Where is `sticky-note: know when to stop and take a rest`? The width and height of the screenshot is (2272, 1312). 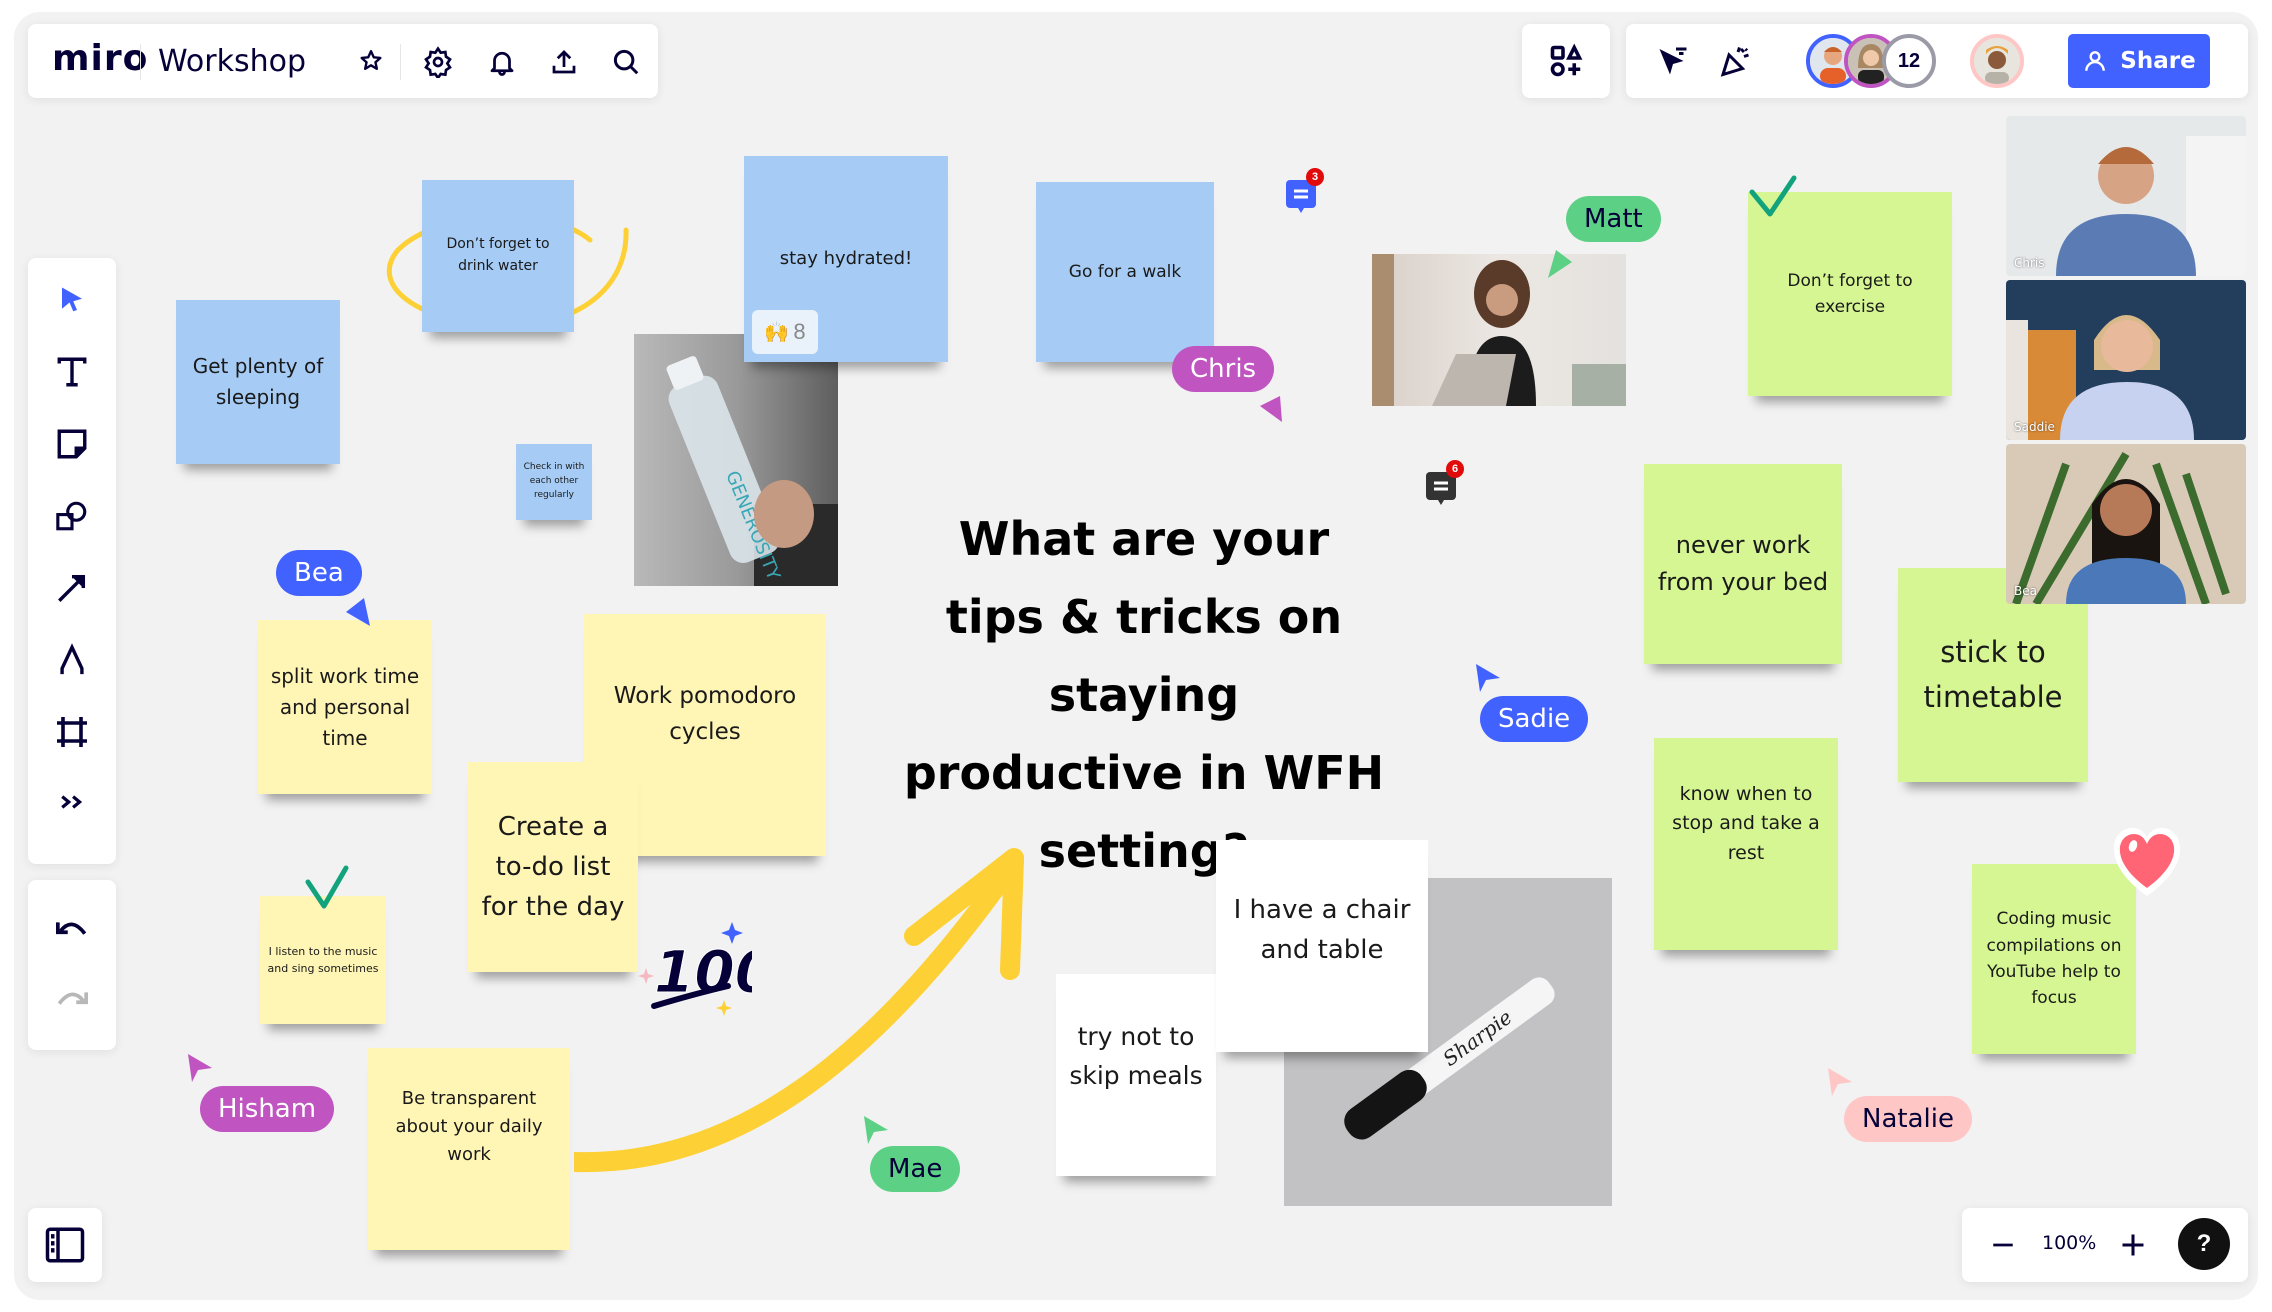 sticky-note: know when to stop and take a rest is located at coordinates (1746, 844).